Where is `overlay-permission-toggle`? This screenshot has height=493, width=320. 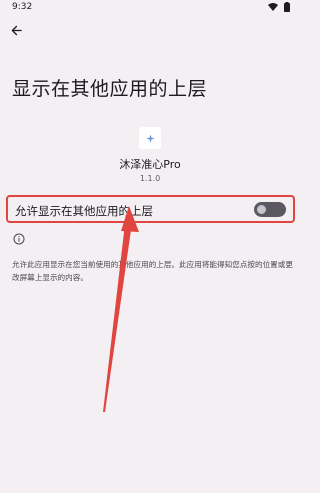
overlay-permission-toggle is located at coordinates (270, 209).